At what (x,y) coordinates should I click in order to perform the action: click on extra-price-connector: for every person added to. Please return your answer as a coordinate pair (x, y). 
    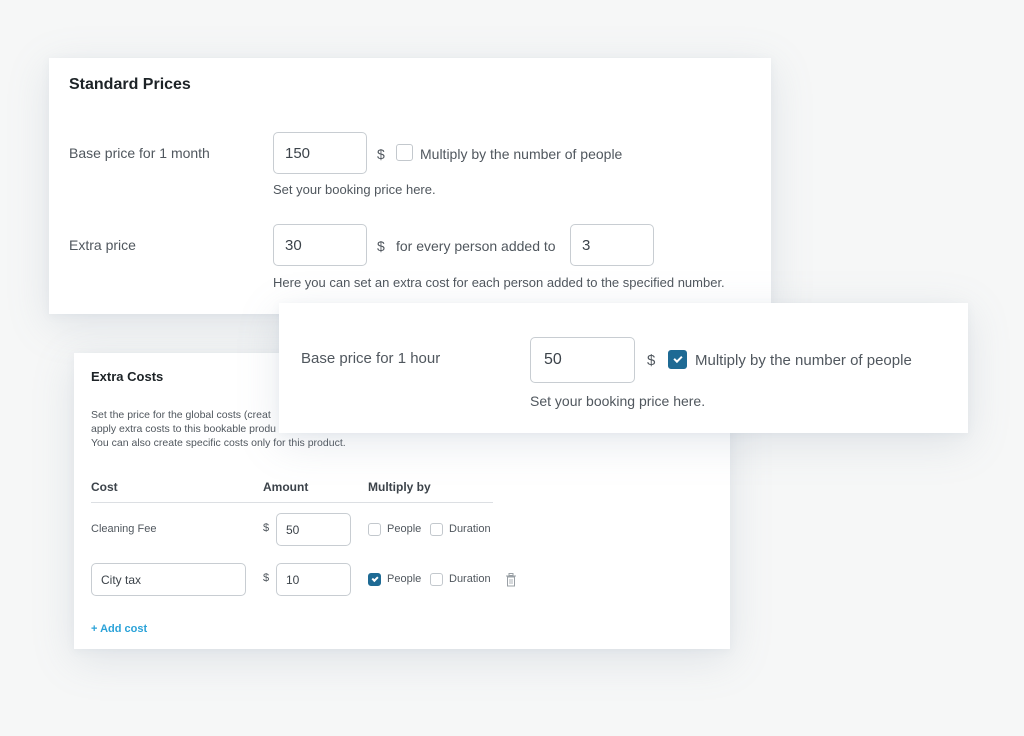
    Looking at the image, I should click on (476, 246).